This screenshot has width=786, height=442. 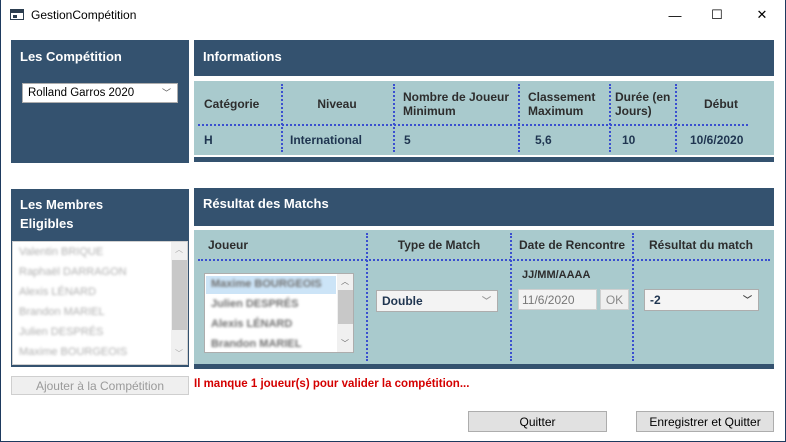 I want to click on date-ok-button: OK, so click(x=614, y=299).